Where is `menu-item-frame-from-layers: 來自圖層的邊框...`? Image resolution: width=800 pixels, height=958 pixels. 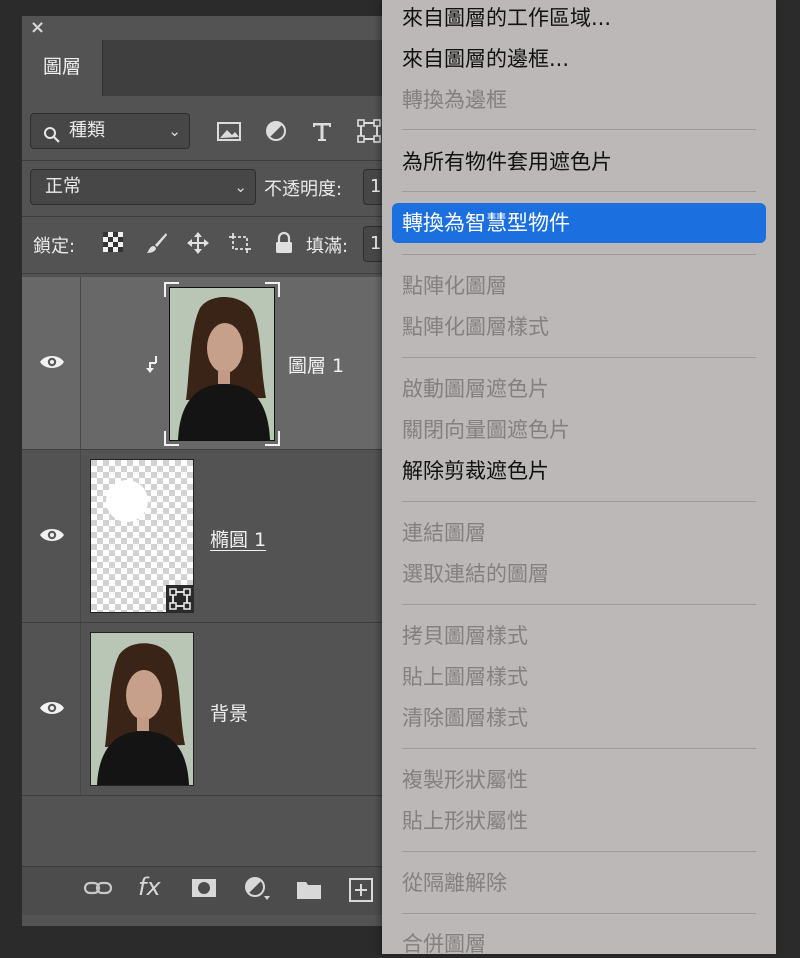
menu-item-frame-from-layers: 來自圖層的邊框... is located at coordinates (485, 59).